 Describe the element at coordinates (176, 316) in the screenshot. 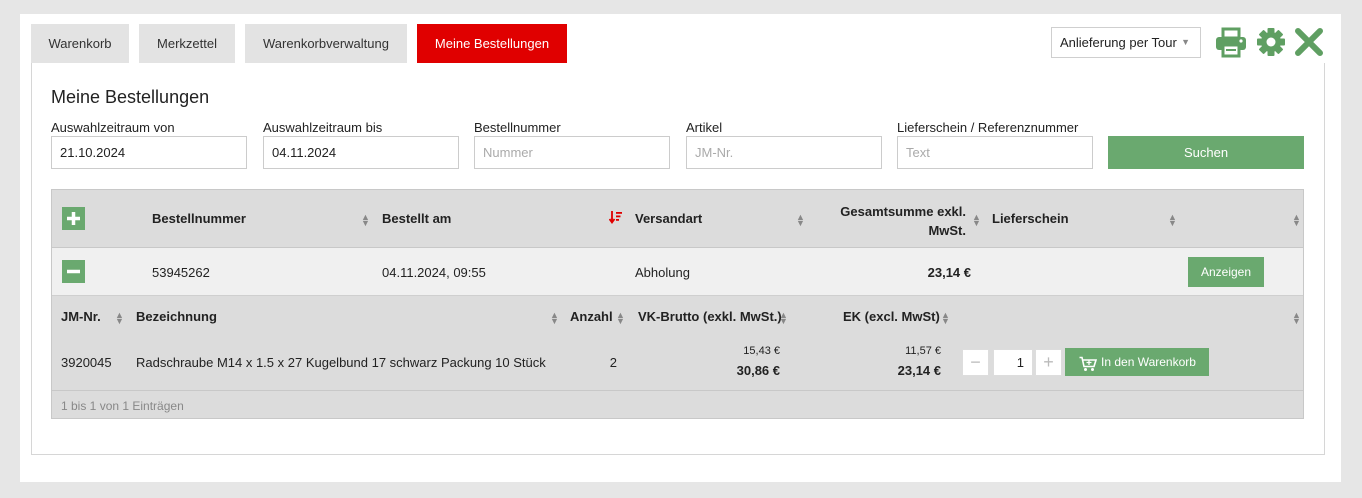

I see `col-description: Bezeichnung` at that location.